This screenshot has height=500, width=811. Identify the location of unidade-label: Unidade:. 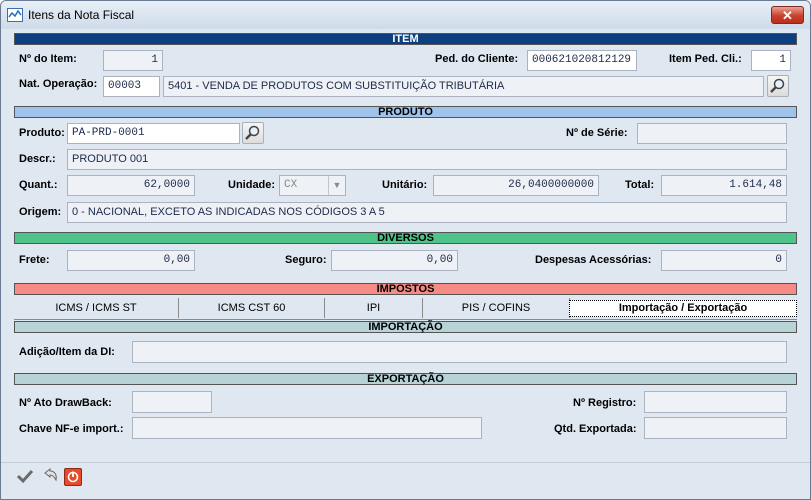
(252, 185).